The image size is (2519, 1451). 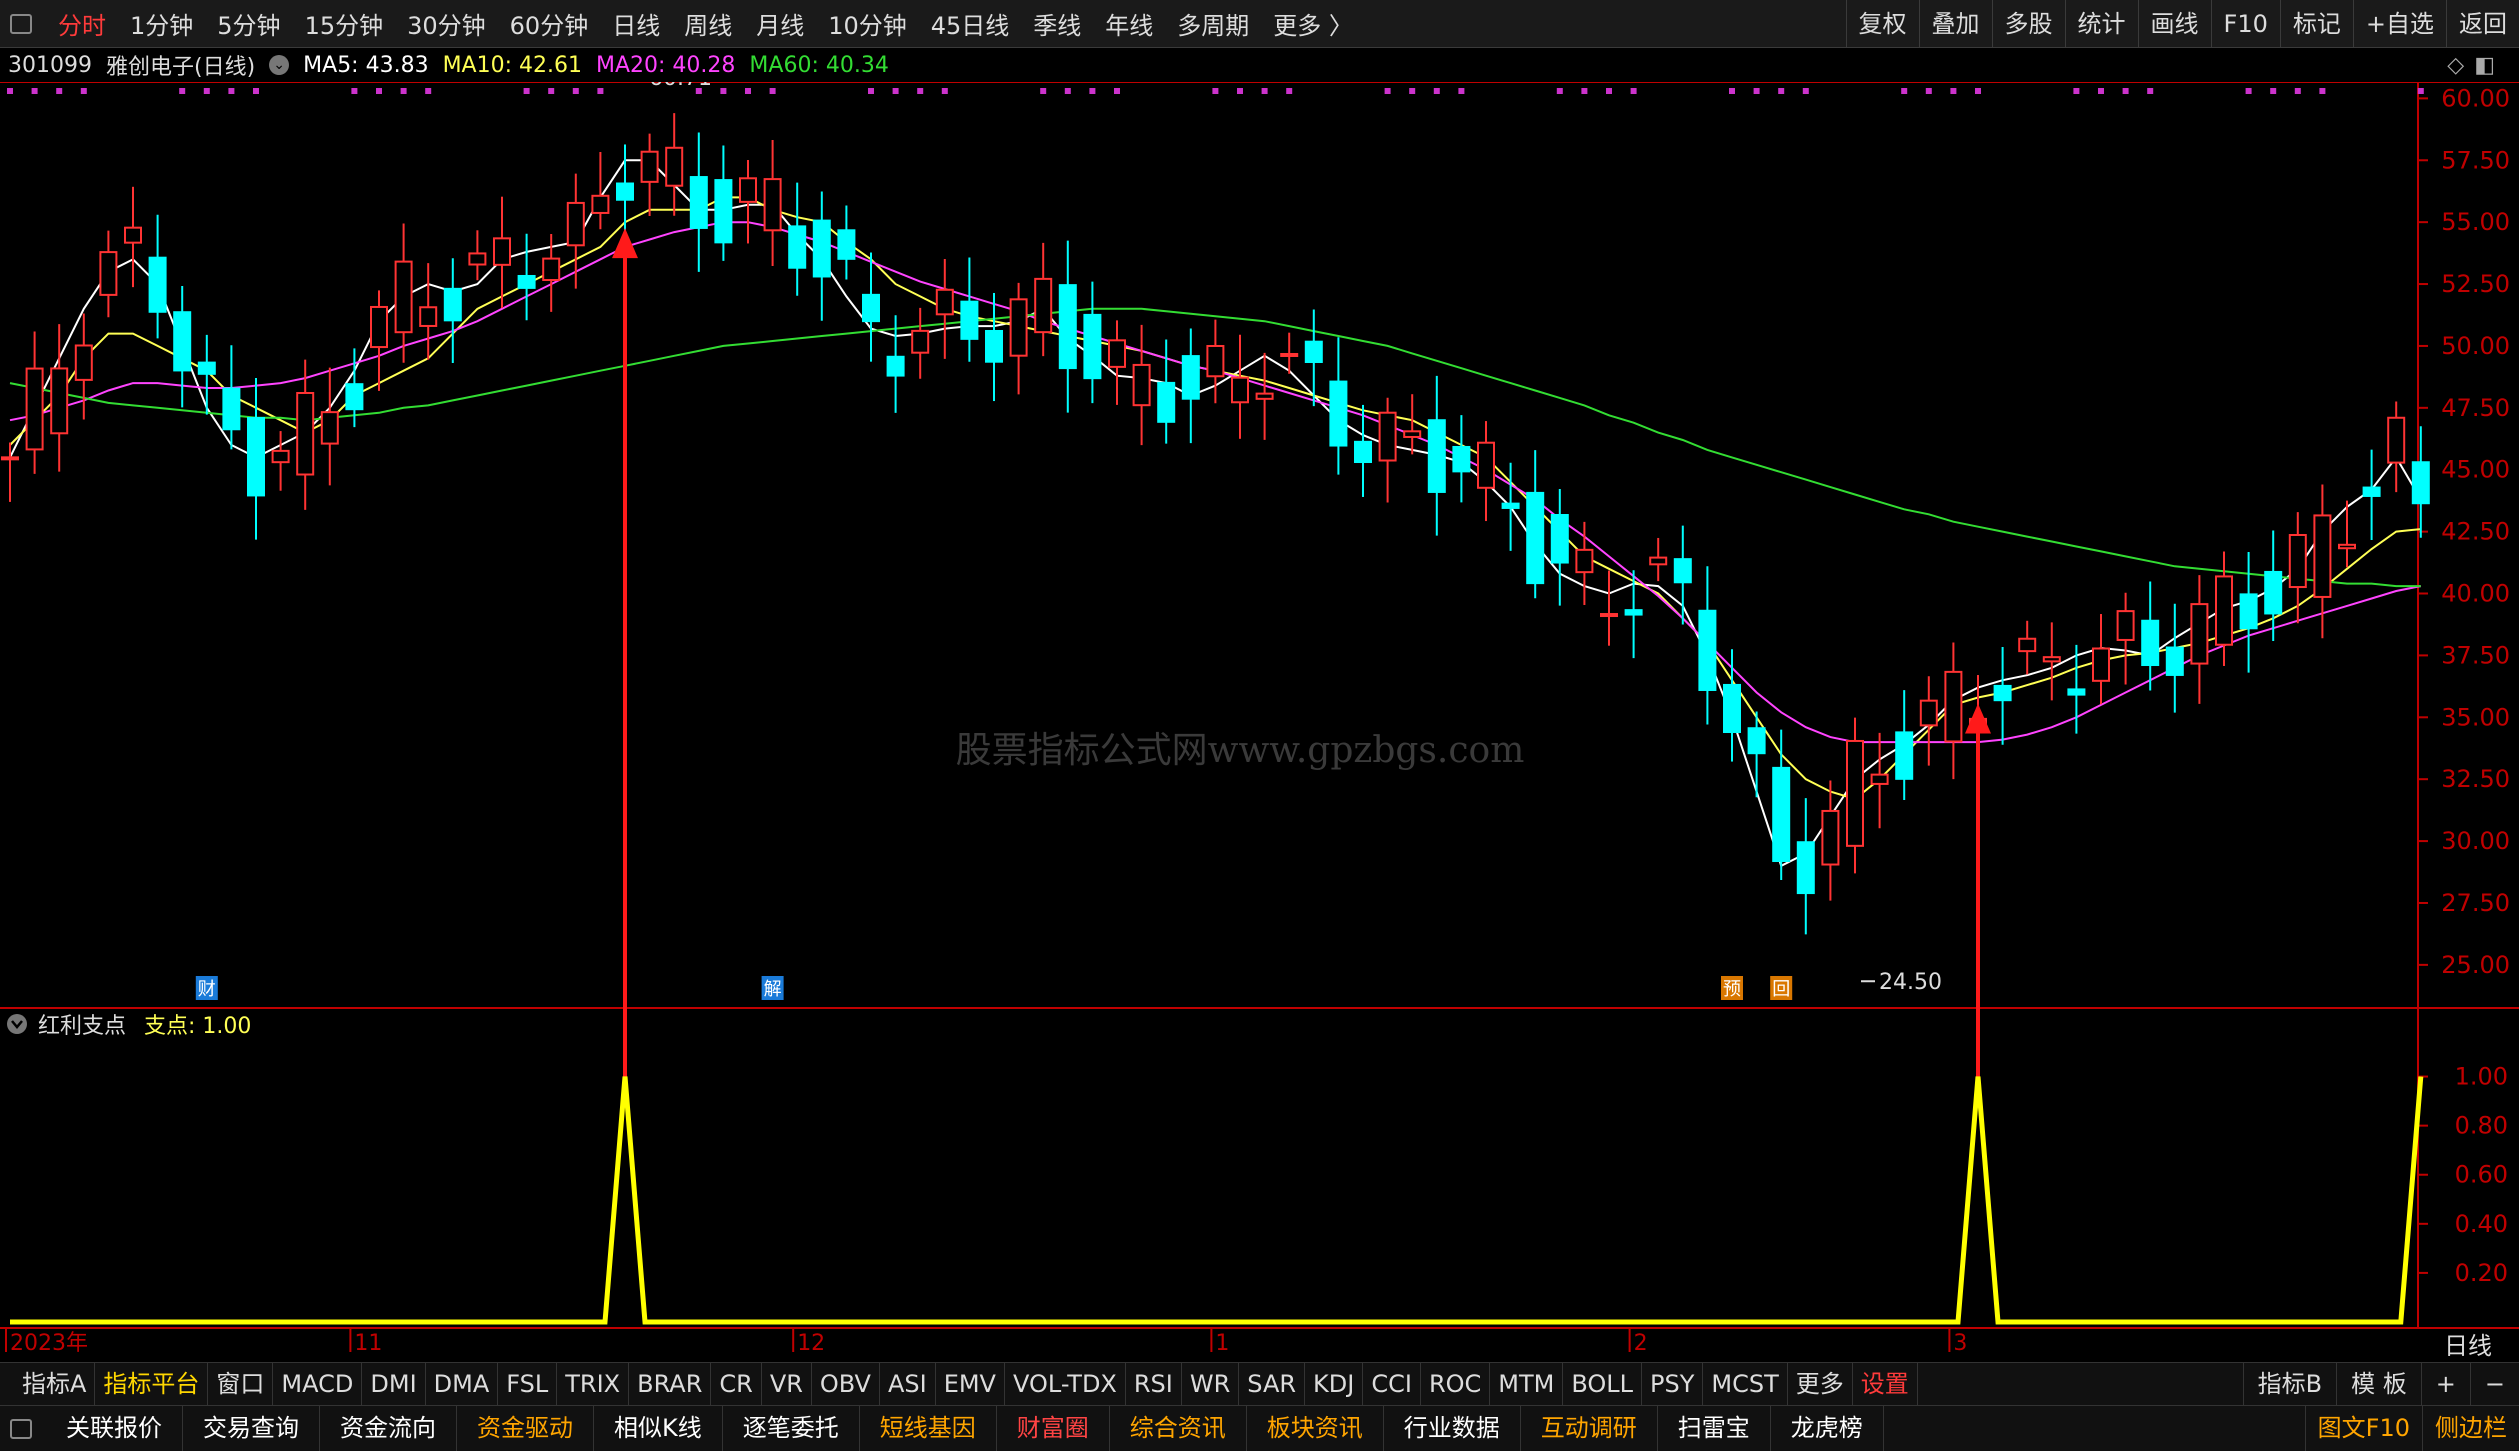 What do you see at coordinates (55, 1384) in the screenshot?
I see `indicator-tab: 指标A` at bounding box center [55, 1384].